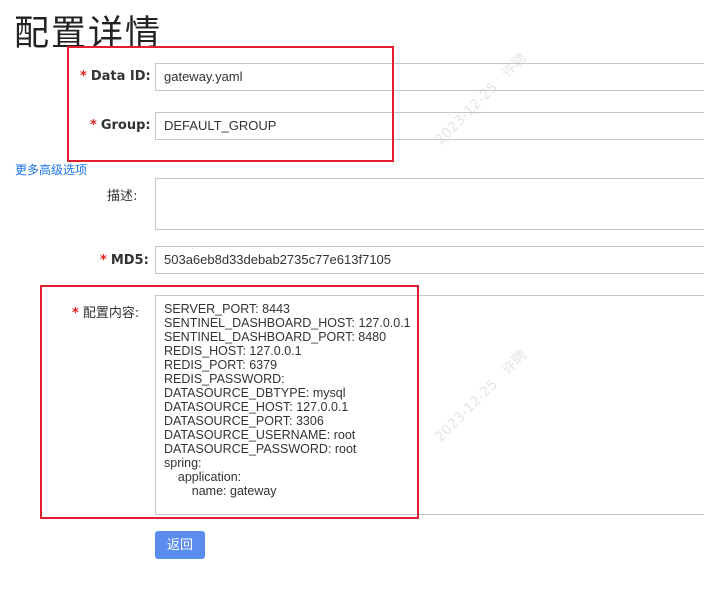 The width and height of the screenshot is (704, 606). I want to click on more-advanced-options-link: 更多高级选项, so click(51, 169).